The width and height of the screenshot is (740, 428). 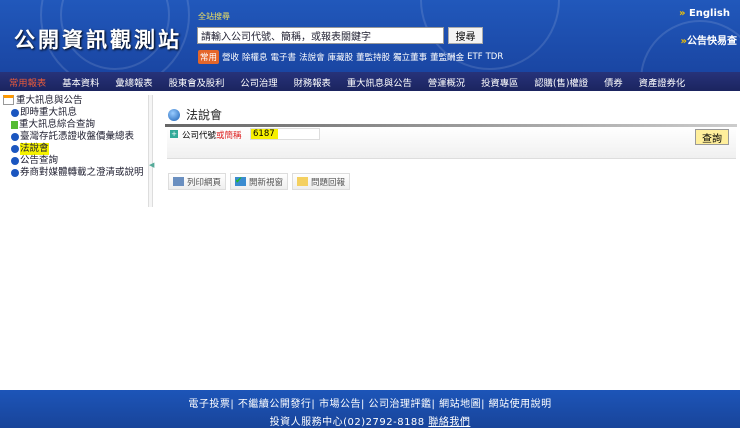 What do you see at coordinates (682, 13) in the screenshot?
I see `chevron-right-icon: »` at bounding box center [682, 13].